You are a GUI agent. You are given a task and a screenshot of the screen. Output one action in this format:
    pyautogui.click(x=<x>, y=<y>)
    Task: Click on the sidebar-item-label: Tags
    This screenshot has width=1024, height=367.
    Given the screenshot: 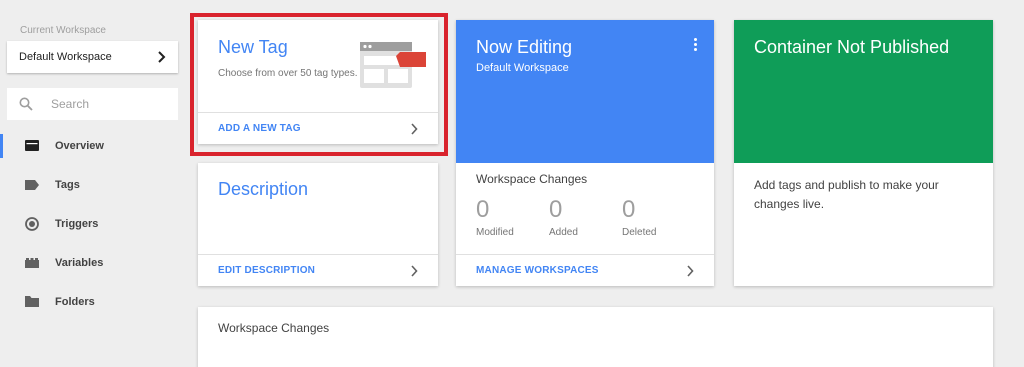 What is the action you would take?
    pyautogui.click(x=67, y=184)
    